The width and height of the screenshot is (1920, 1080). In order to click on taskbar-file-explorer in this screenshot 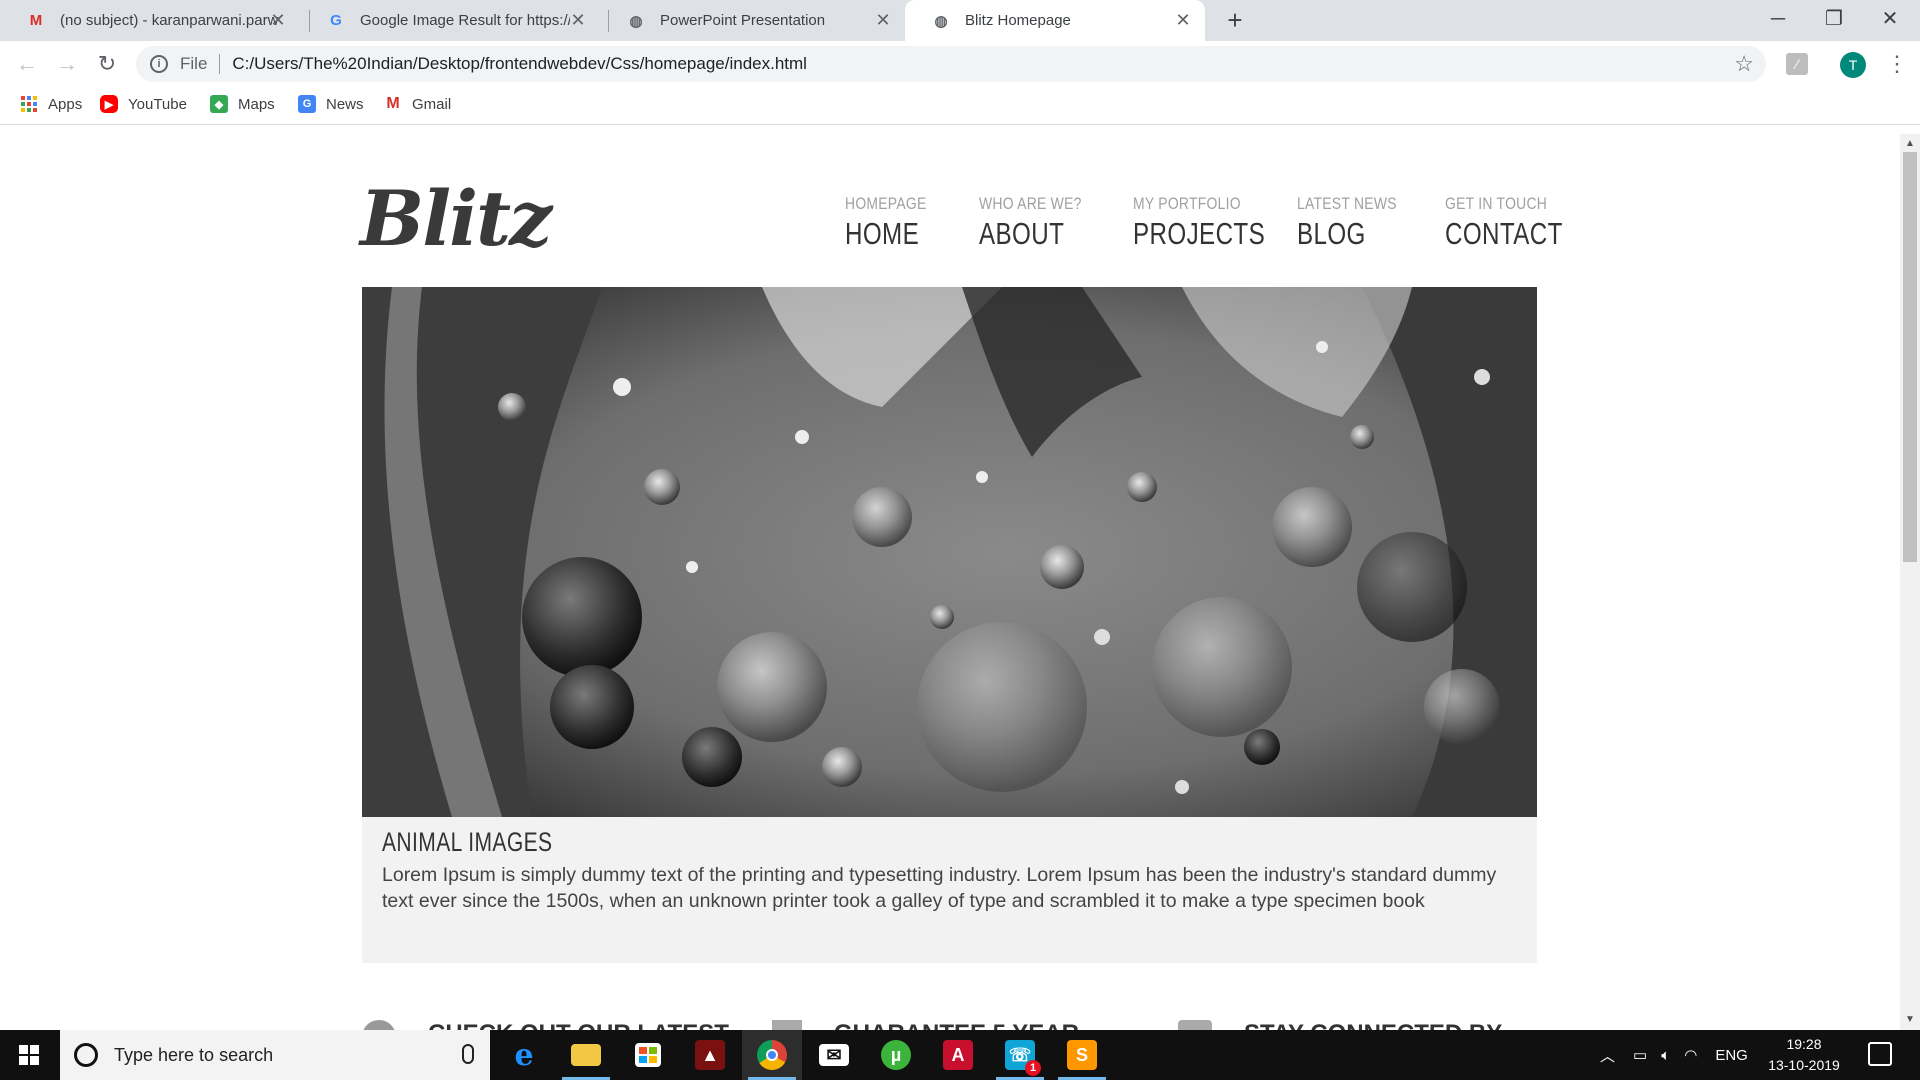, I will do `click(586, 1055)`.